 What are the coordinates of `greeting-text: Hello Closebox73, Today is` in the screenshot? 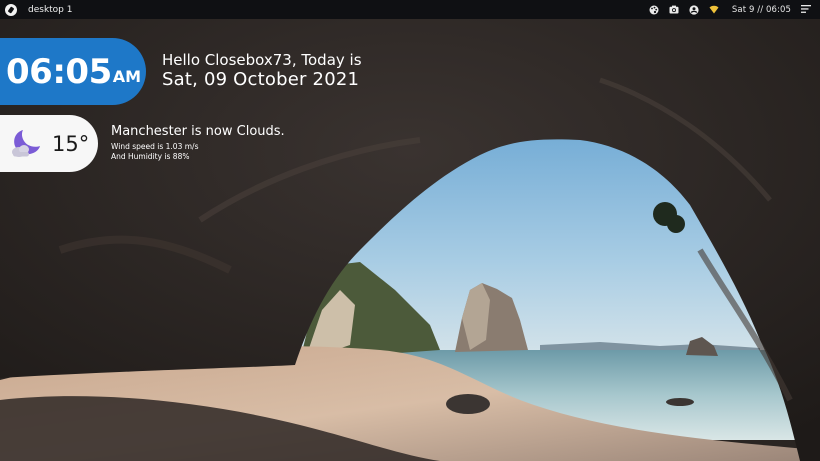 It's located at (262, 60).